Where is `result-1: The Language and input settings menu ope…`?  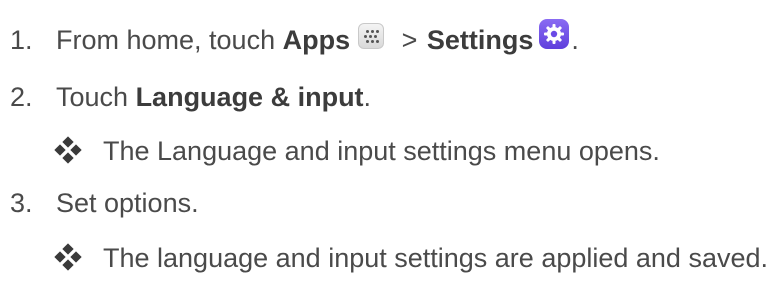
result-1: The Language and input settings menu ope… is located at coordinates (330, 151).